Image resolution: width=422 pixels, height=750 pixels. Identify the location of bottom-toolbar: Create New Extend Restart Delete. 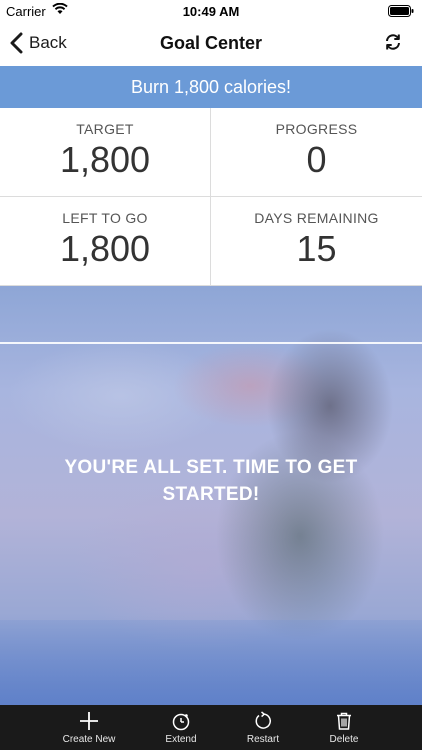
(211, 727).